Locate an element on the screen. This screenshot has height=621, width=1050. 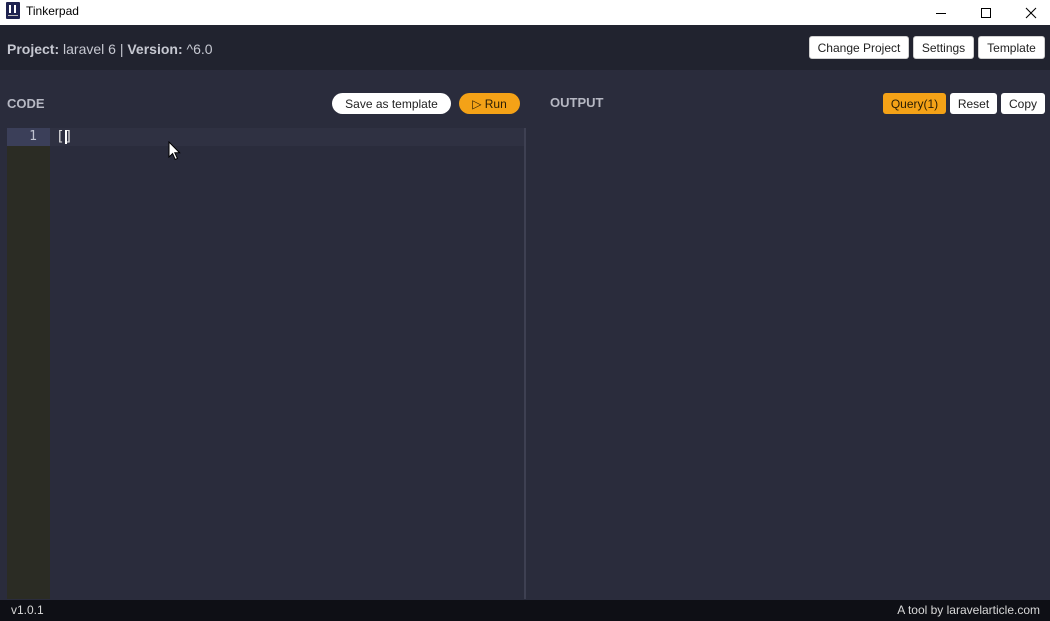
reset-button: Reset is located at coordinates (973, 103).